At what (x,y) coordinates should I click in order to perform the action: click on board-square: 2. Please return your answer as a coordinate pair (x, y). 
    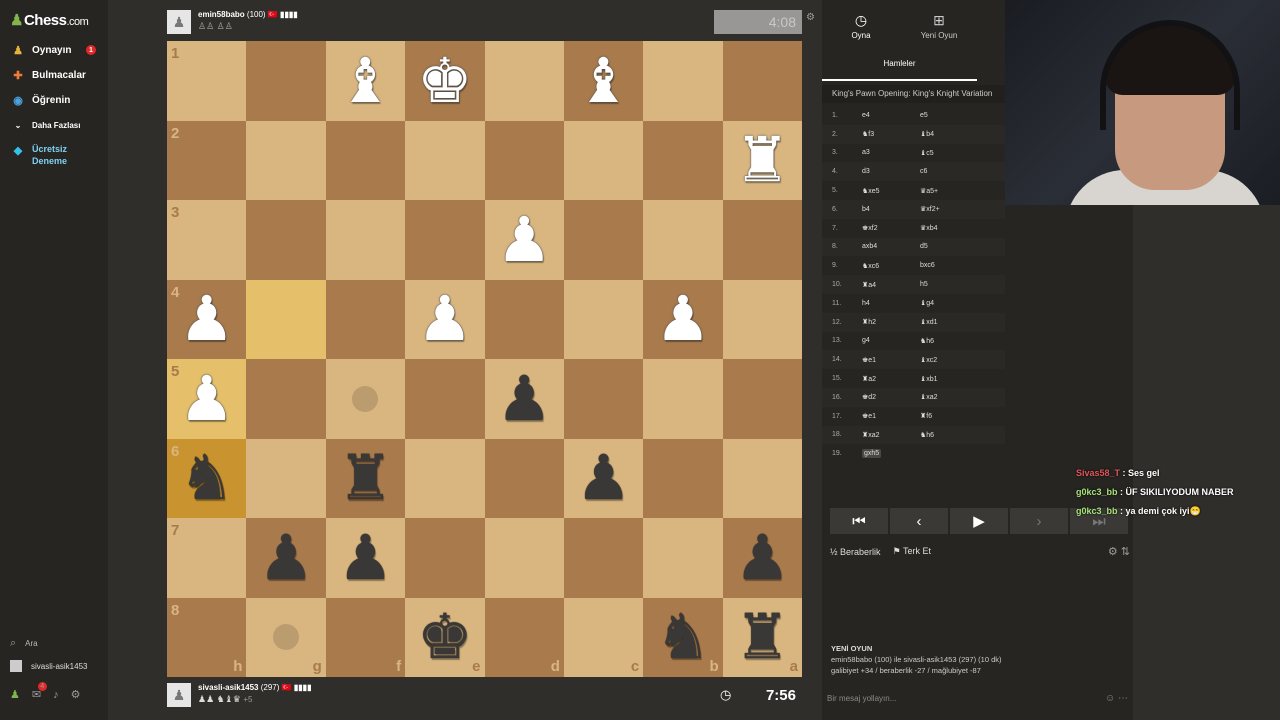
    Looking at the image, I should click on (207, 160).